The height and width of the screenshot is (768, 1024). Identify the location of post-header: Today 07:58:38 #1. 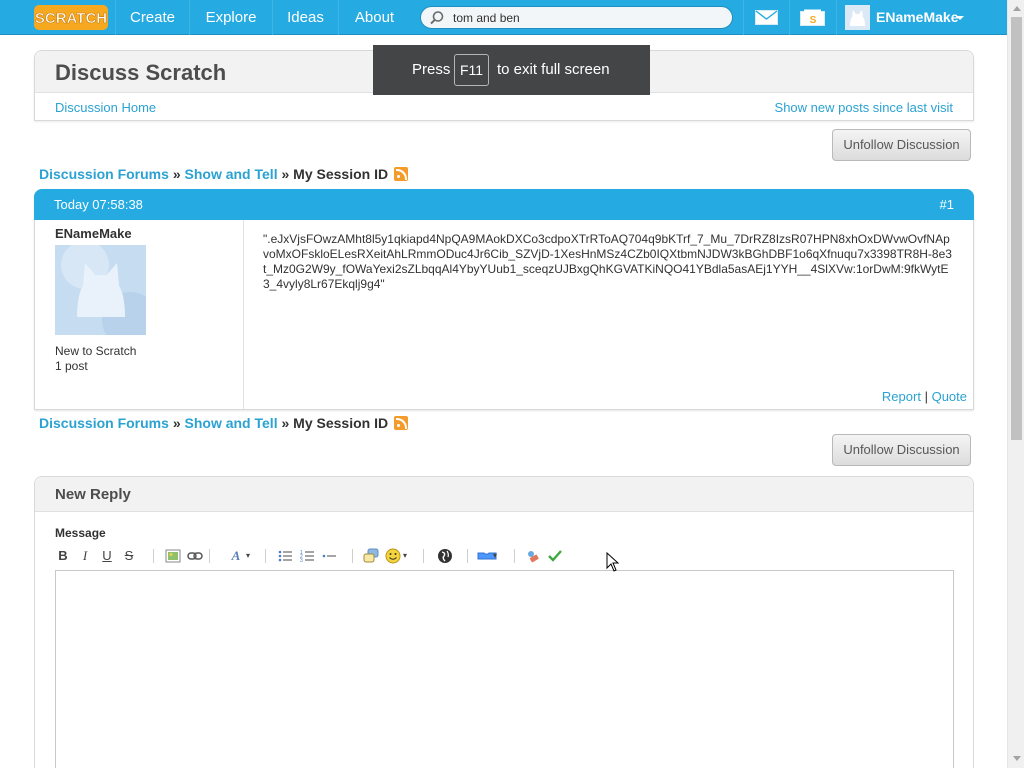
(504, 204).